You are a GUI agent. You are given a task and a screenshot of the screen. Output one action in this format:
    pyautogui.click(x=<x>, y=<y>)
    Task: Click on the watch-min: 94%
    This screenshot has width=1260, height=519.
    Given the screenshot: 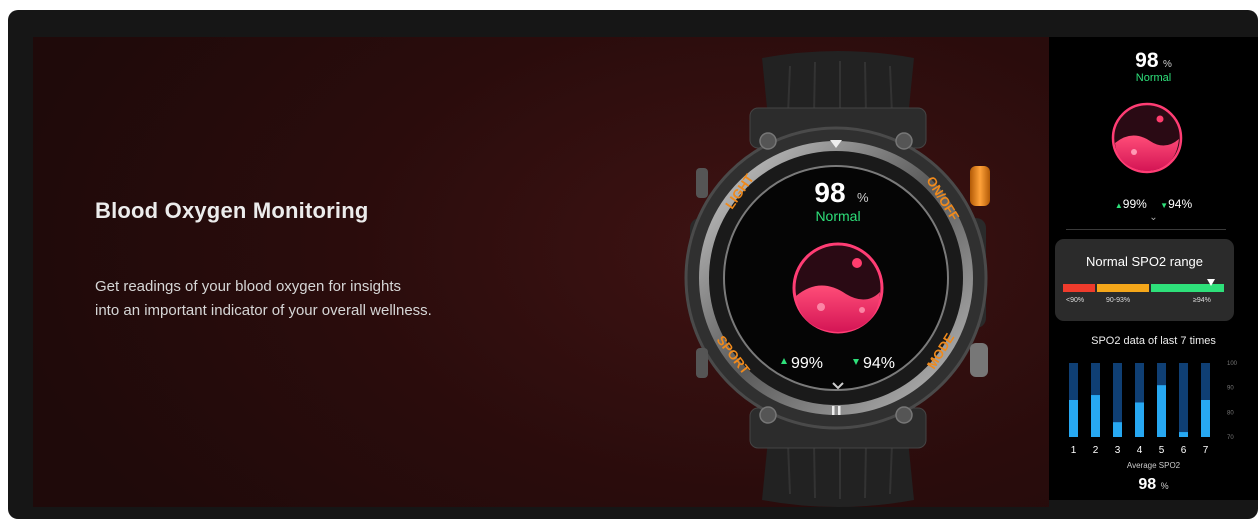 What is the action you would take?
    pyautogui.click(x=879, y=363)
    